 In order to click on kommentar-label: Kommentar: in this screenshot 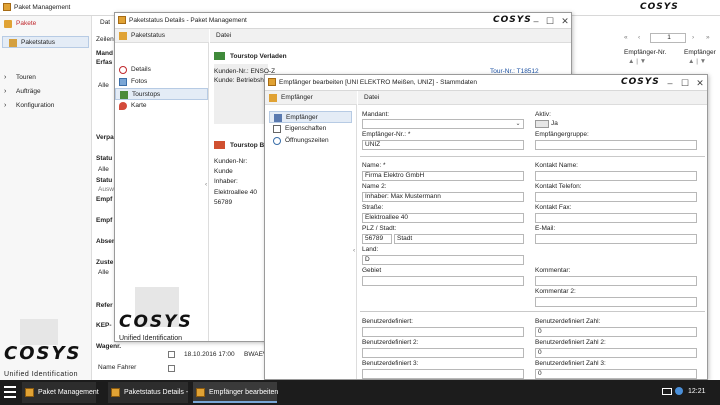, I will do `click(553, 270)`.